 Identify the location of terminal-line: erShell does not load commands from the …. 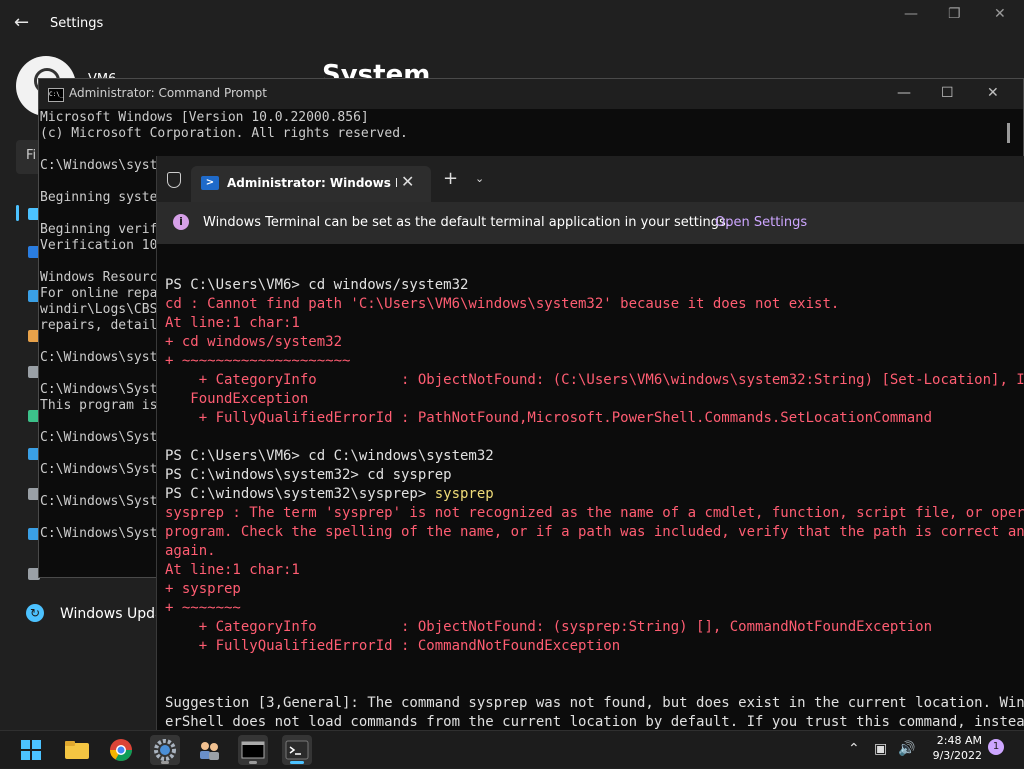
(594, 722).